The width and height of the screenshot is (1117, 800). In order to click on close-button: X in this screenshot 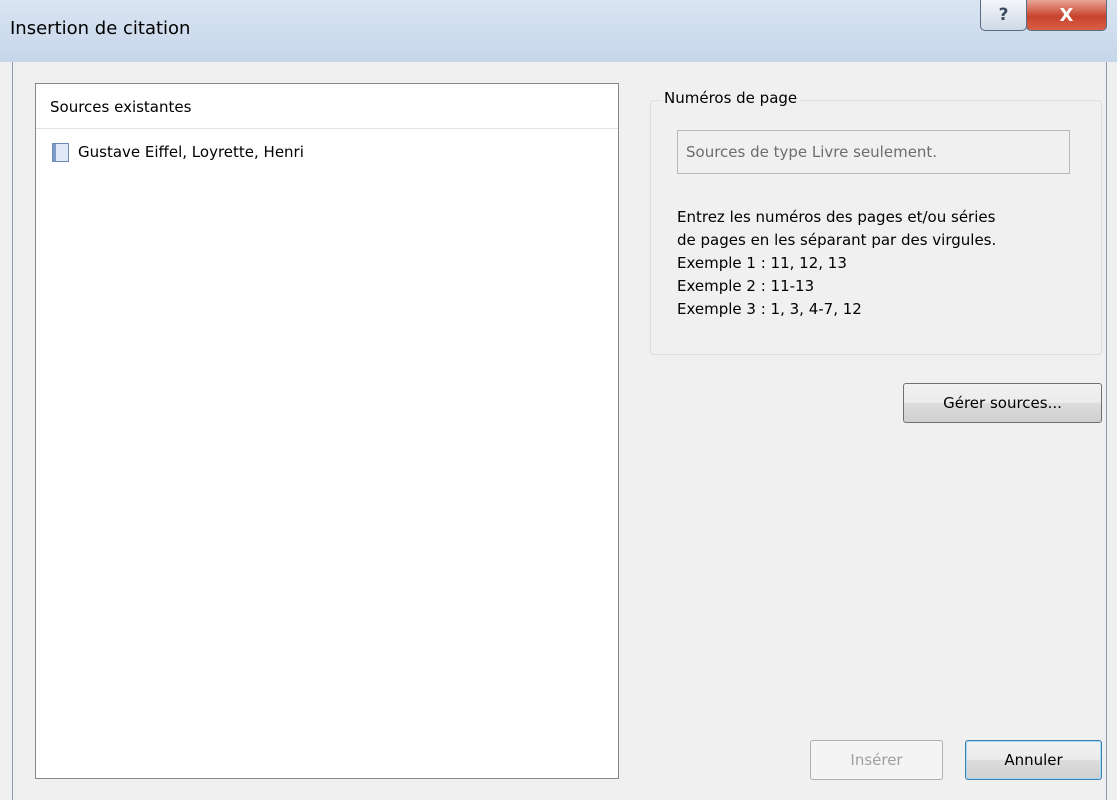, I will do `click(1066, 15)`.